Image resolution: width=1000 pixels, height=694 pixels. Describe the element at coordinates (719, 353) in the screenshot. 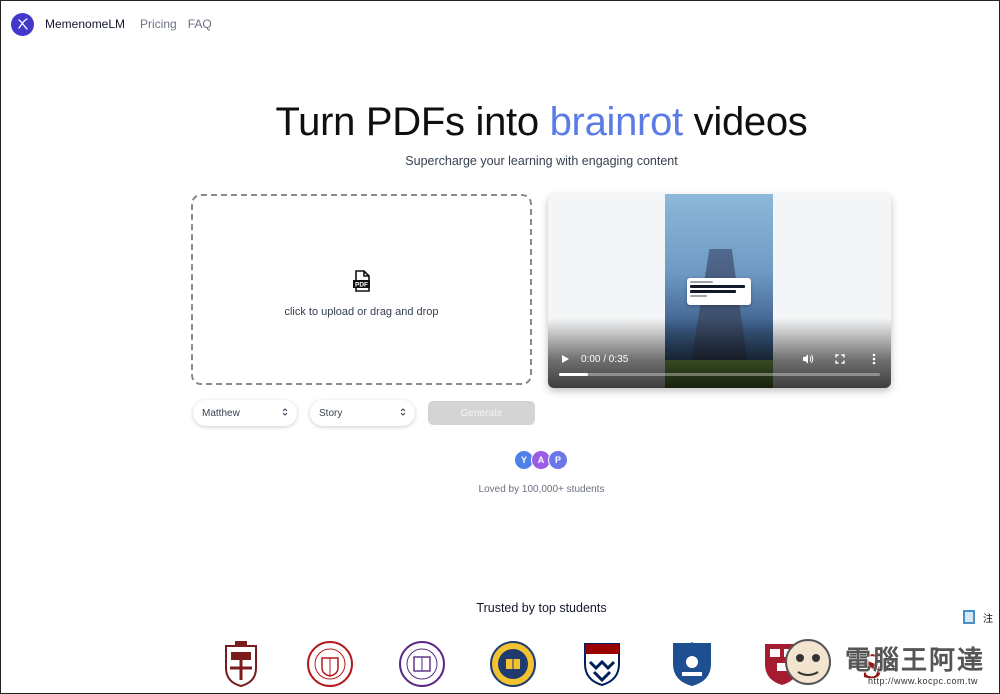

I see `video-controls-bar: 0:00 / 0:35` at that location.